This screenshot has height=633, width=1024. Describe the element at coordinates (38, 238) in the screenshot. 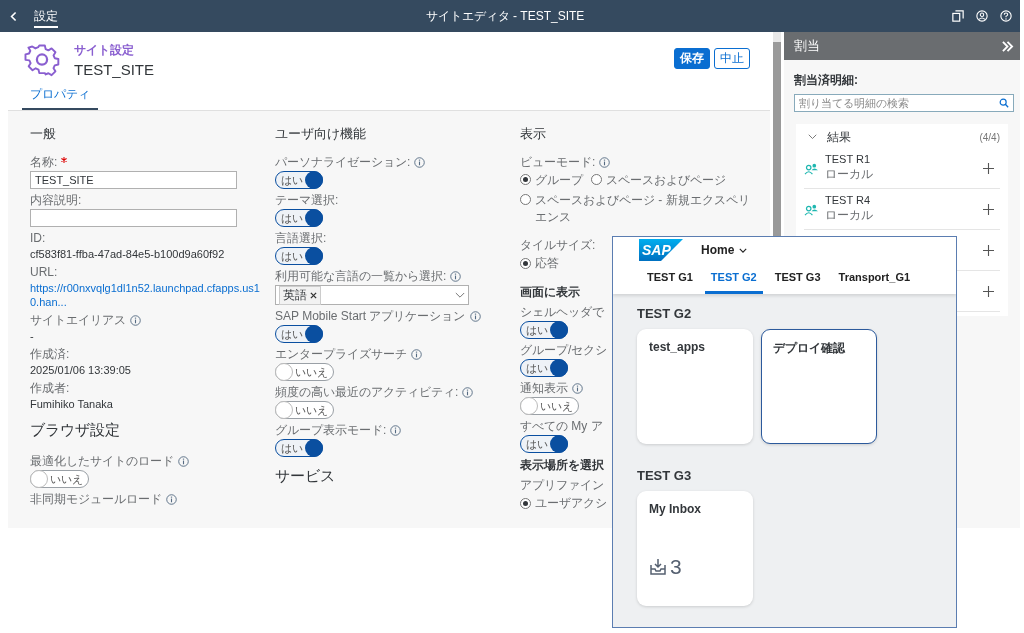

I see `field-label: ID:` at that location.